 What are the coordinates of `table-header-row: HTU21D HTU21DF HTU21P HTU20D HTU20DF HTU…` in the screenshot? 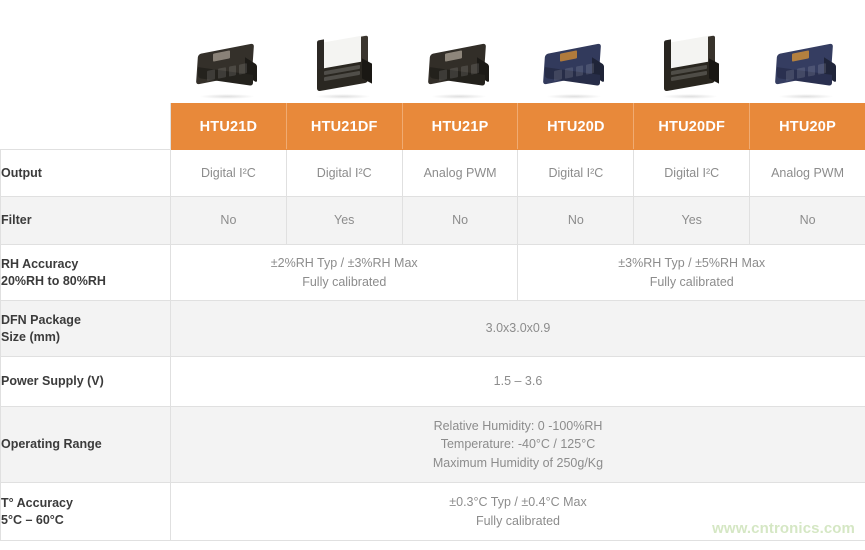 It's located at (432, 126).